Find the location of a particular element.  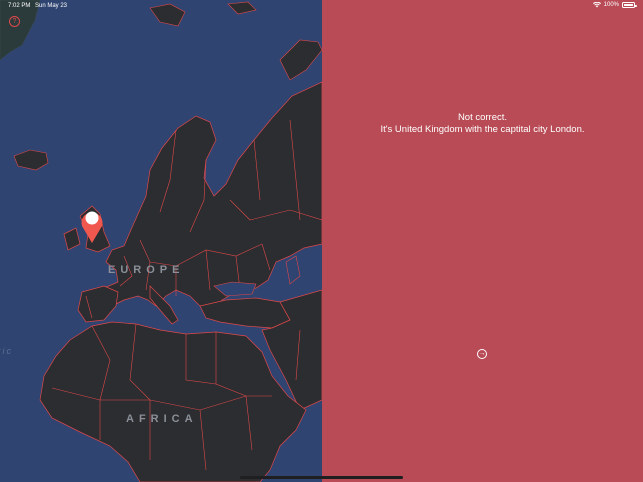

help-button: ? is located at coordinates (14, 21).